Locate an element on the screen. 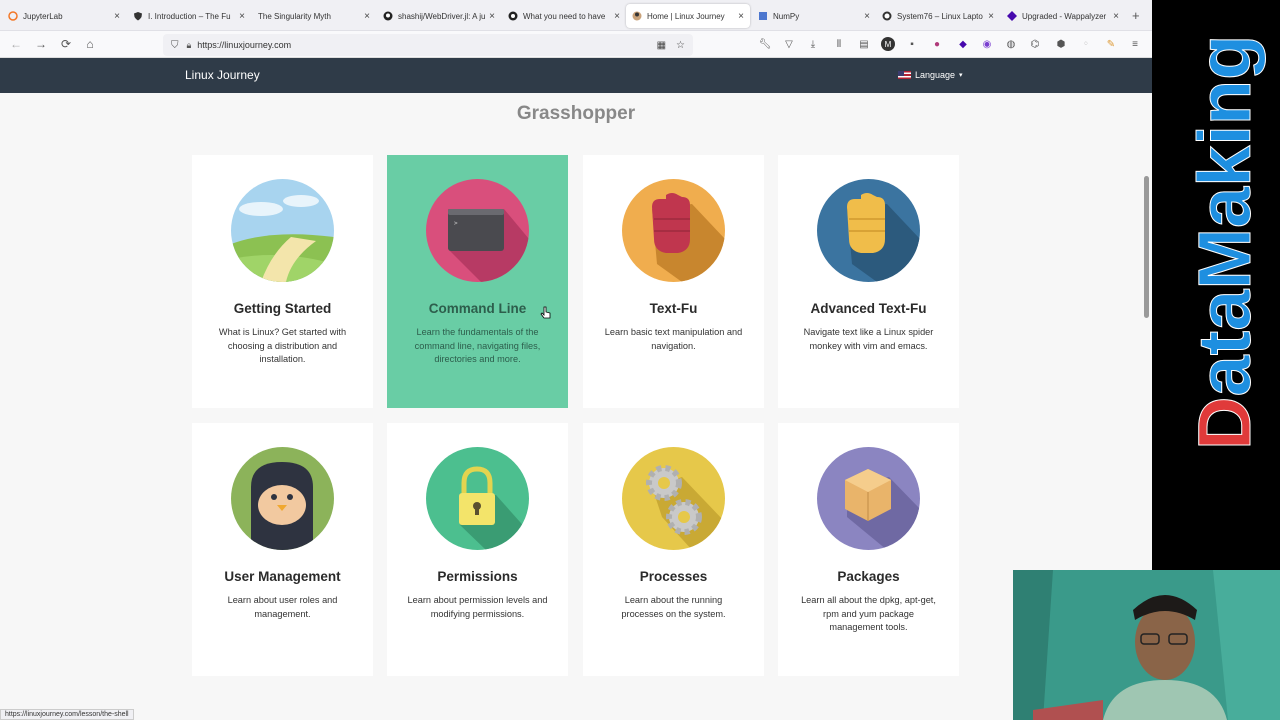  hand-cursor-icon is located at coordinates (545, 312).